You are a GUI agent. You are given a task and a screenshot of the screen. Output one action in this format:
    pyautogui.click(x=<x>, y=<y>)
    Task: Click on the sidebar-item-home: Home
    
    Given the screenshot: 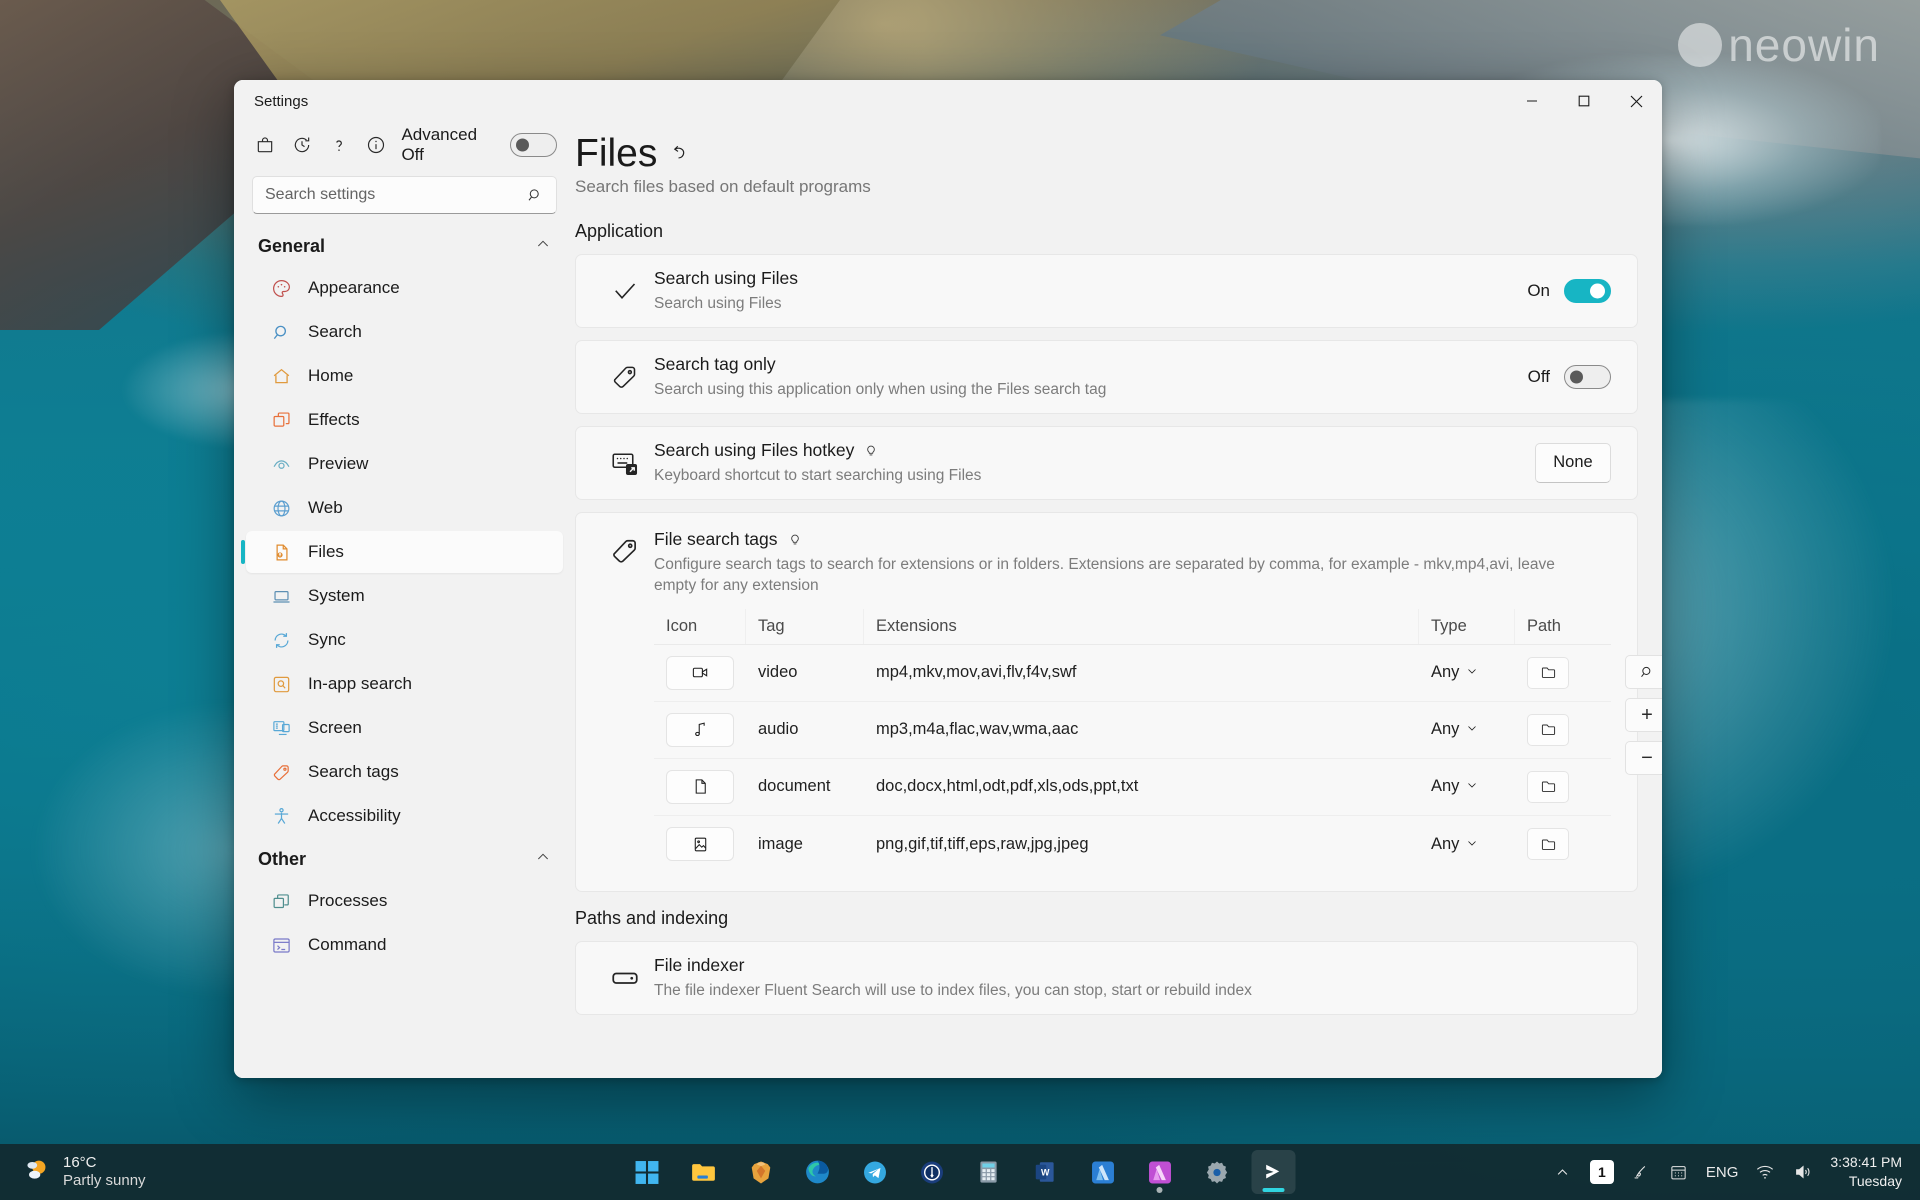 What is the action you would take?
    pyautogui.click(x=404, y=376)
    